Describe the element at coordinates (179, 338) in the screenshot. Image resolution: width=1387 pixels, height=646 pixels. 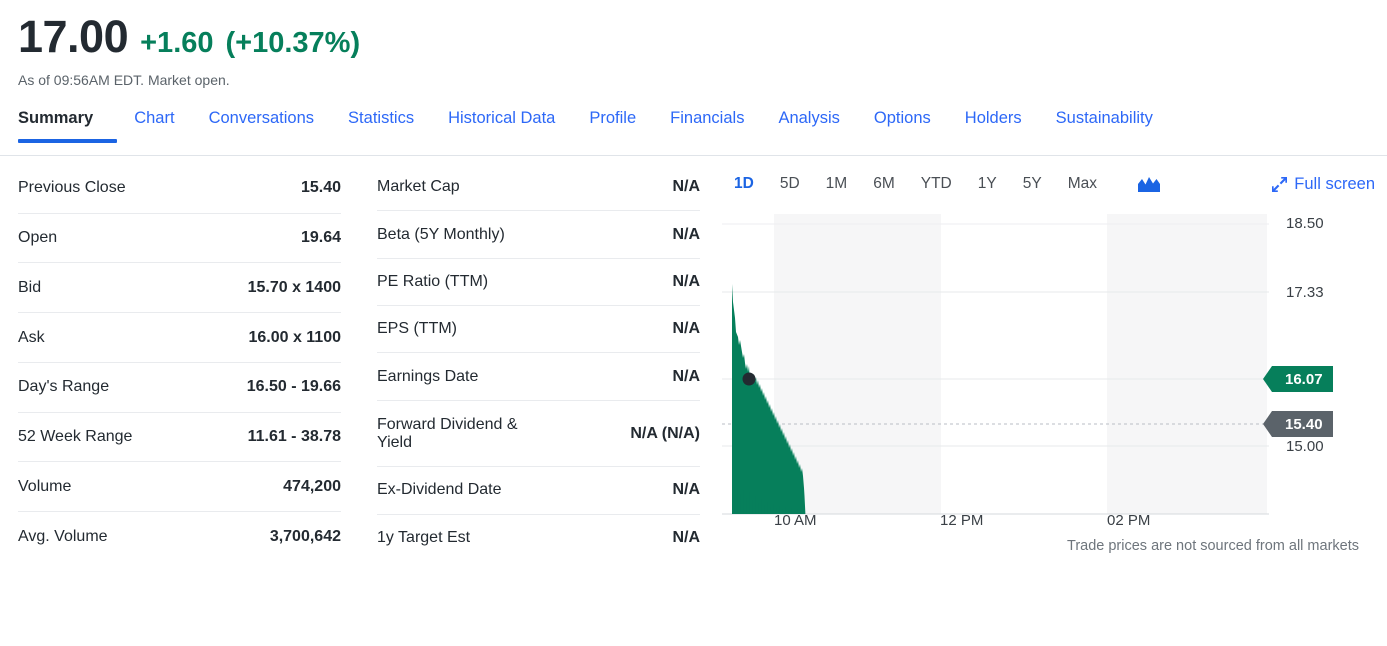
I see `table-row: Ask 16.00 x 1100` at that location.